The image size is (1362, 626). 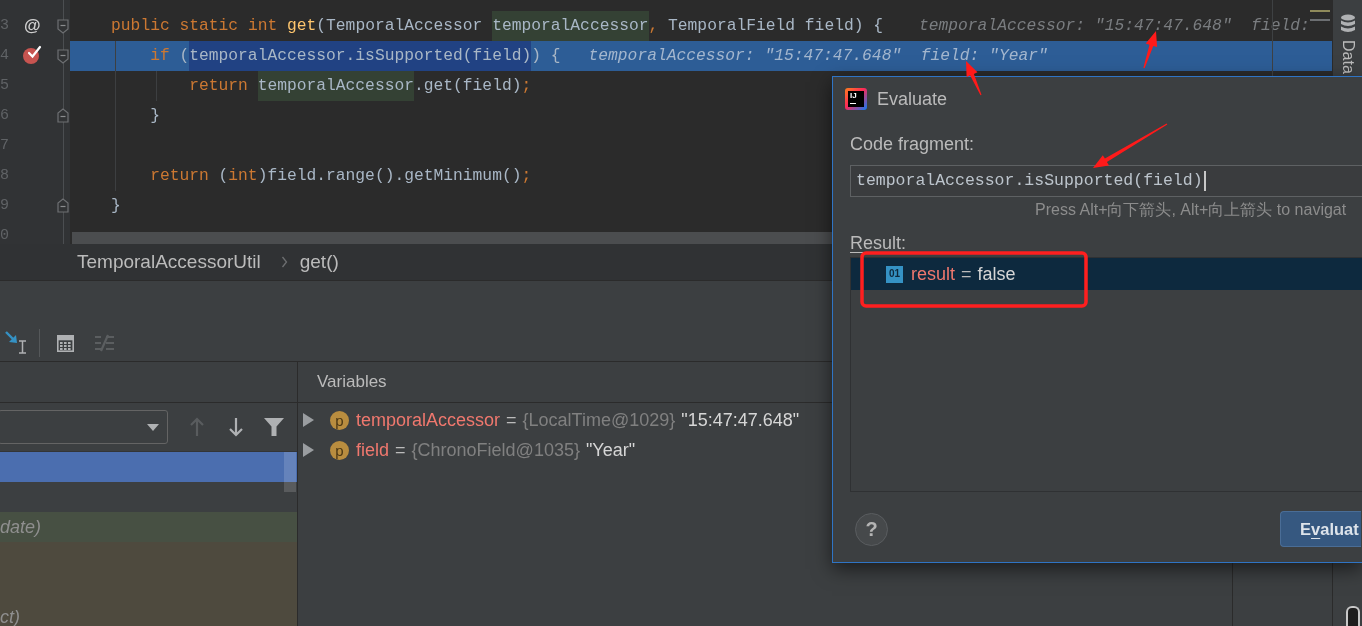 What do you see at coordinates (963, 274) in the screenshot?
I see `result-entry: result = false` at bounding box center [963, 274].